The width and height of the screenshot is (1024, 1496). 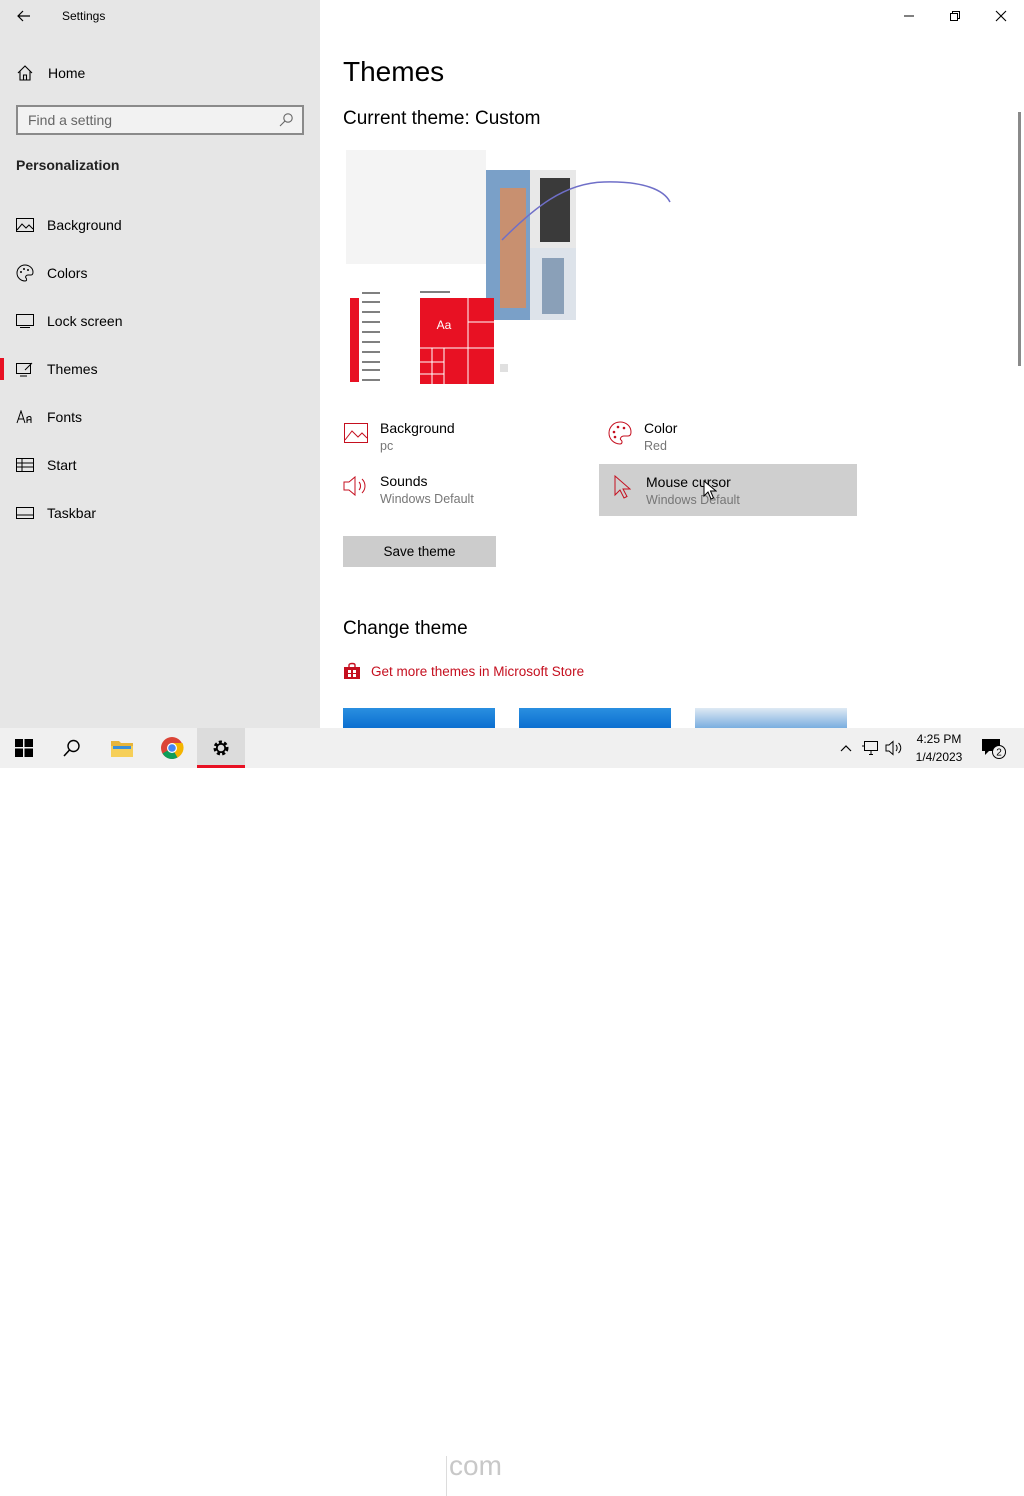 I want to click on theme-preview-image: Aa, so click(x=507, y=268).